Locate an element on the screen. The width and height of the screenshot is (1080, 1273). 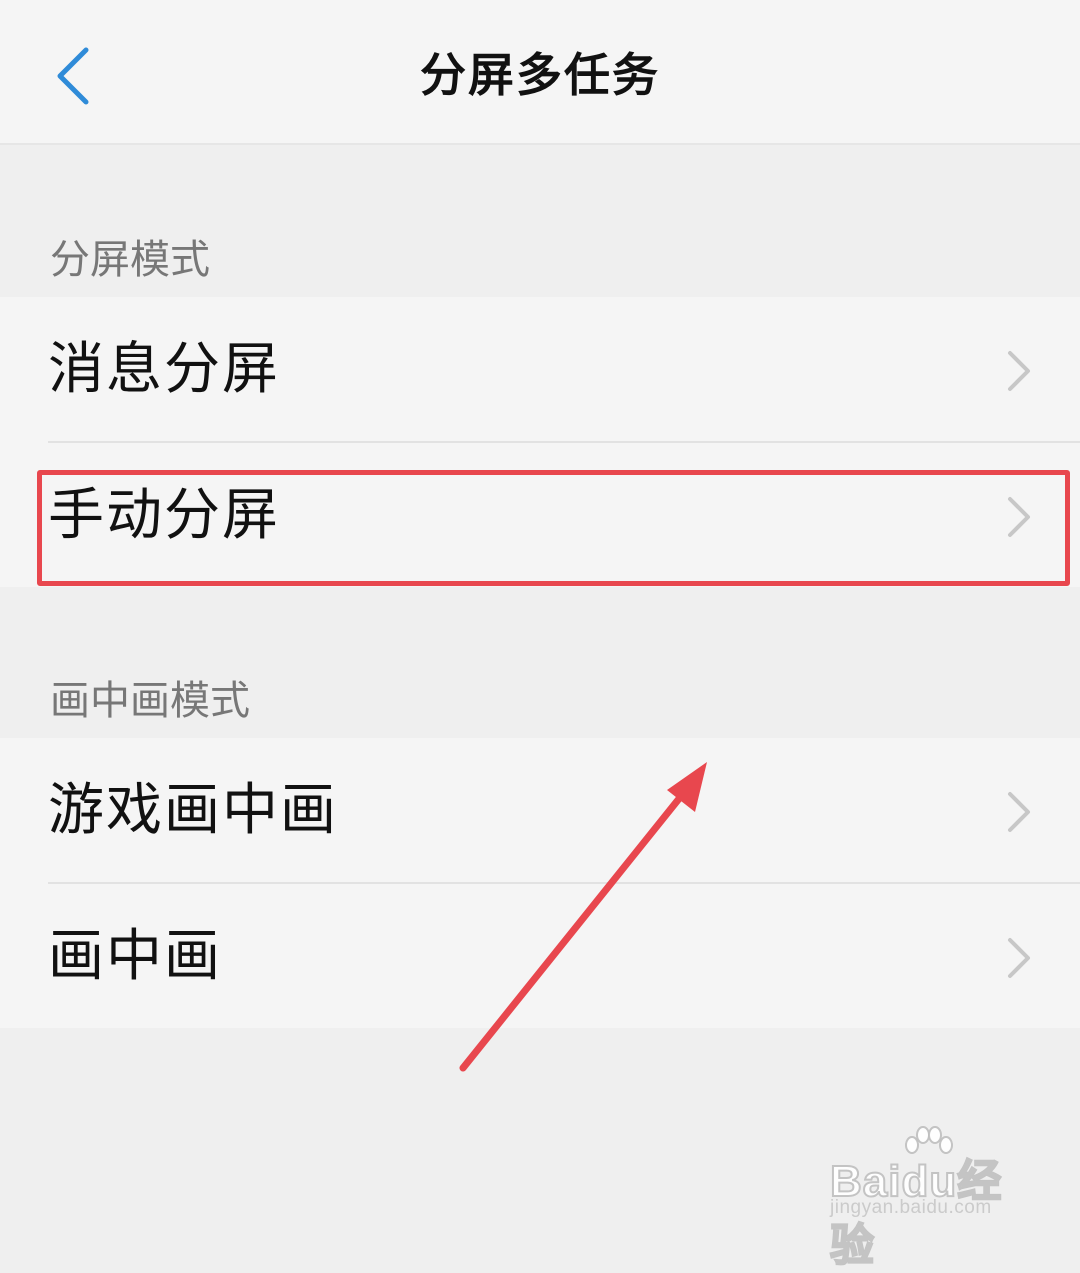
section-header-pip: 画中画模式 is located at coordinates (150, 701).